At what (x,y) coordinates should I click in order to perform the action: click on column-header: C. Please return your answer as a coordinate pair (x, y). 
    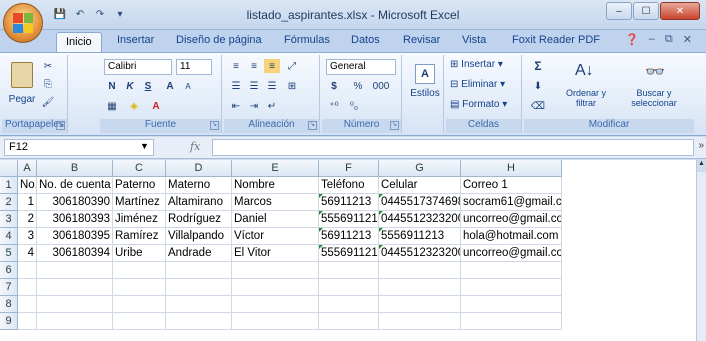
    Looking at the image, I should click on (139, 168).